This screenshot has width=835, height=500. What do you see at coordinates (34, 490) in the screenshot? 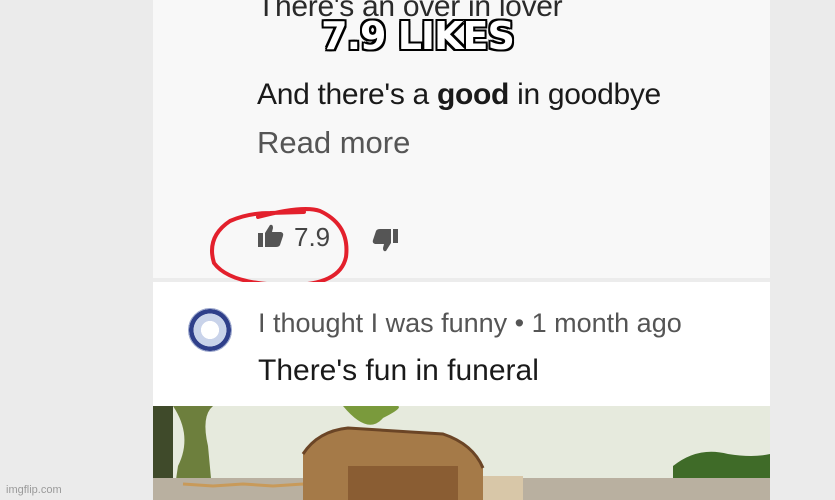
I see `watermark: imgflip.com` at bounding box center [34, 490].